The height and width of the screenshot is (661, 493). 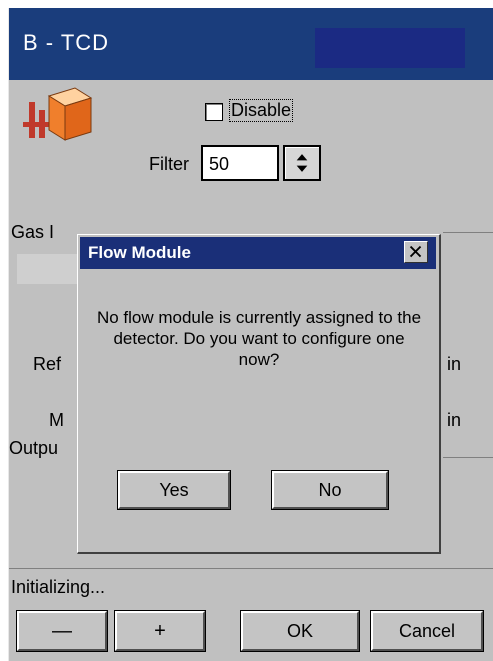 I want to click on dialog-titlebar: Flow Module, so click(x=258, y=253).